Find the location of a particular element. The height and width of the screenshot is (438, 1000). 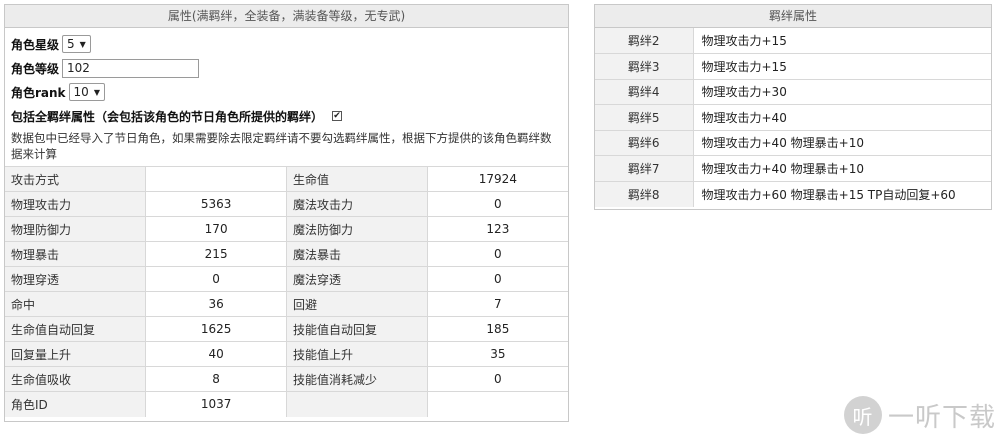

star-row: 角色星级 5 ▼ is located at coordinates (286, 44).